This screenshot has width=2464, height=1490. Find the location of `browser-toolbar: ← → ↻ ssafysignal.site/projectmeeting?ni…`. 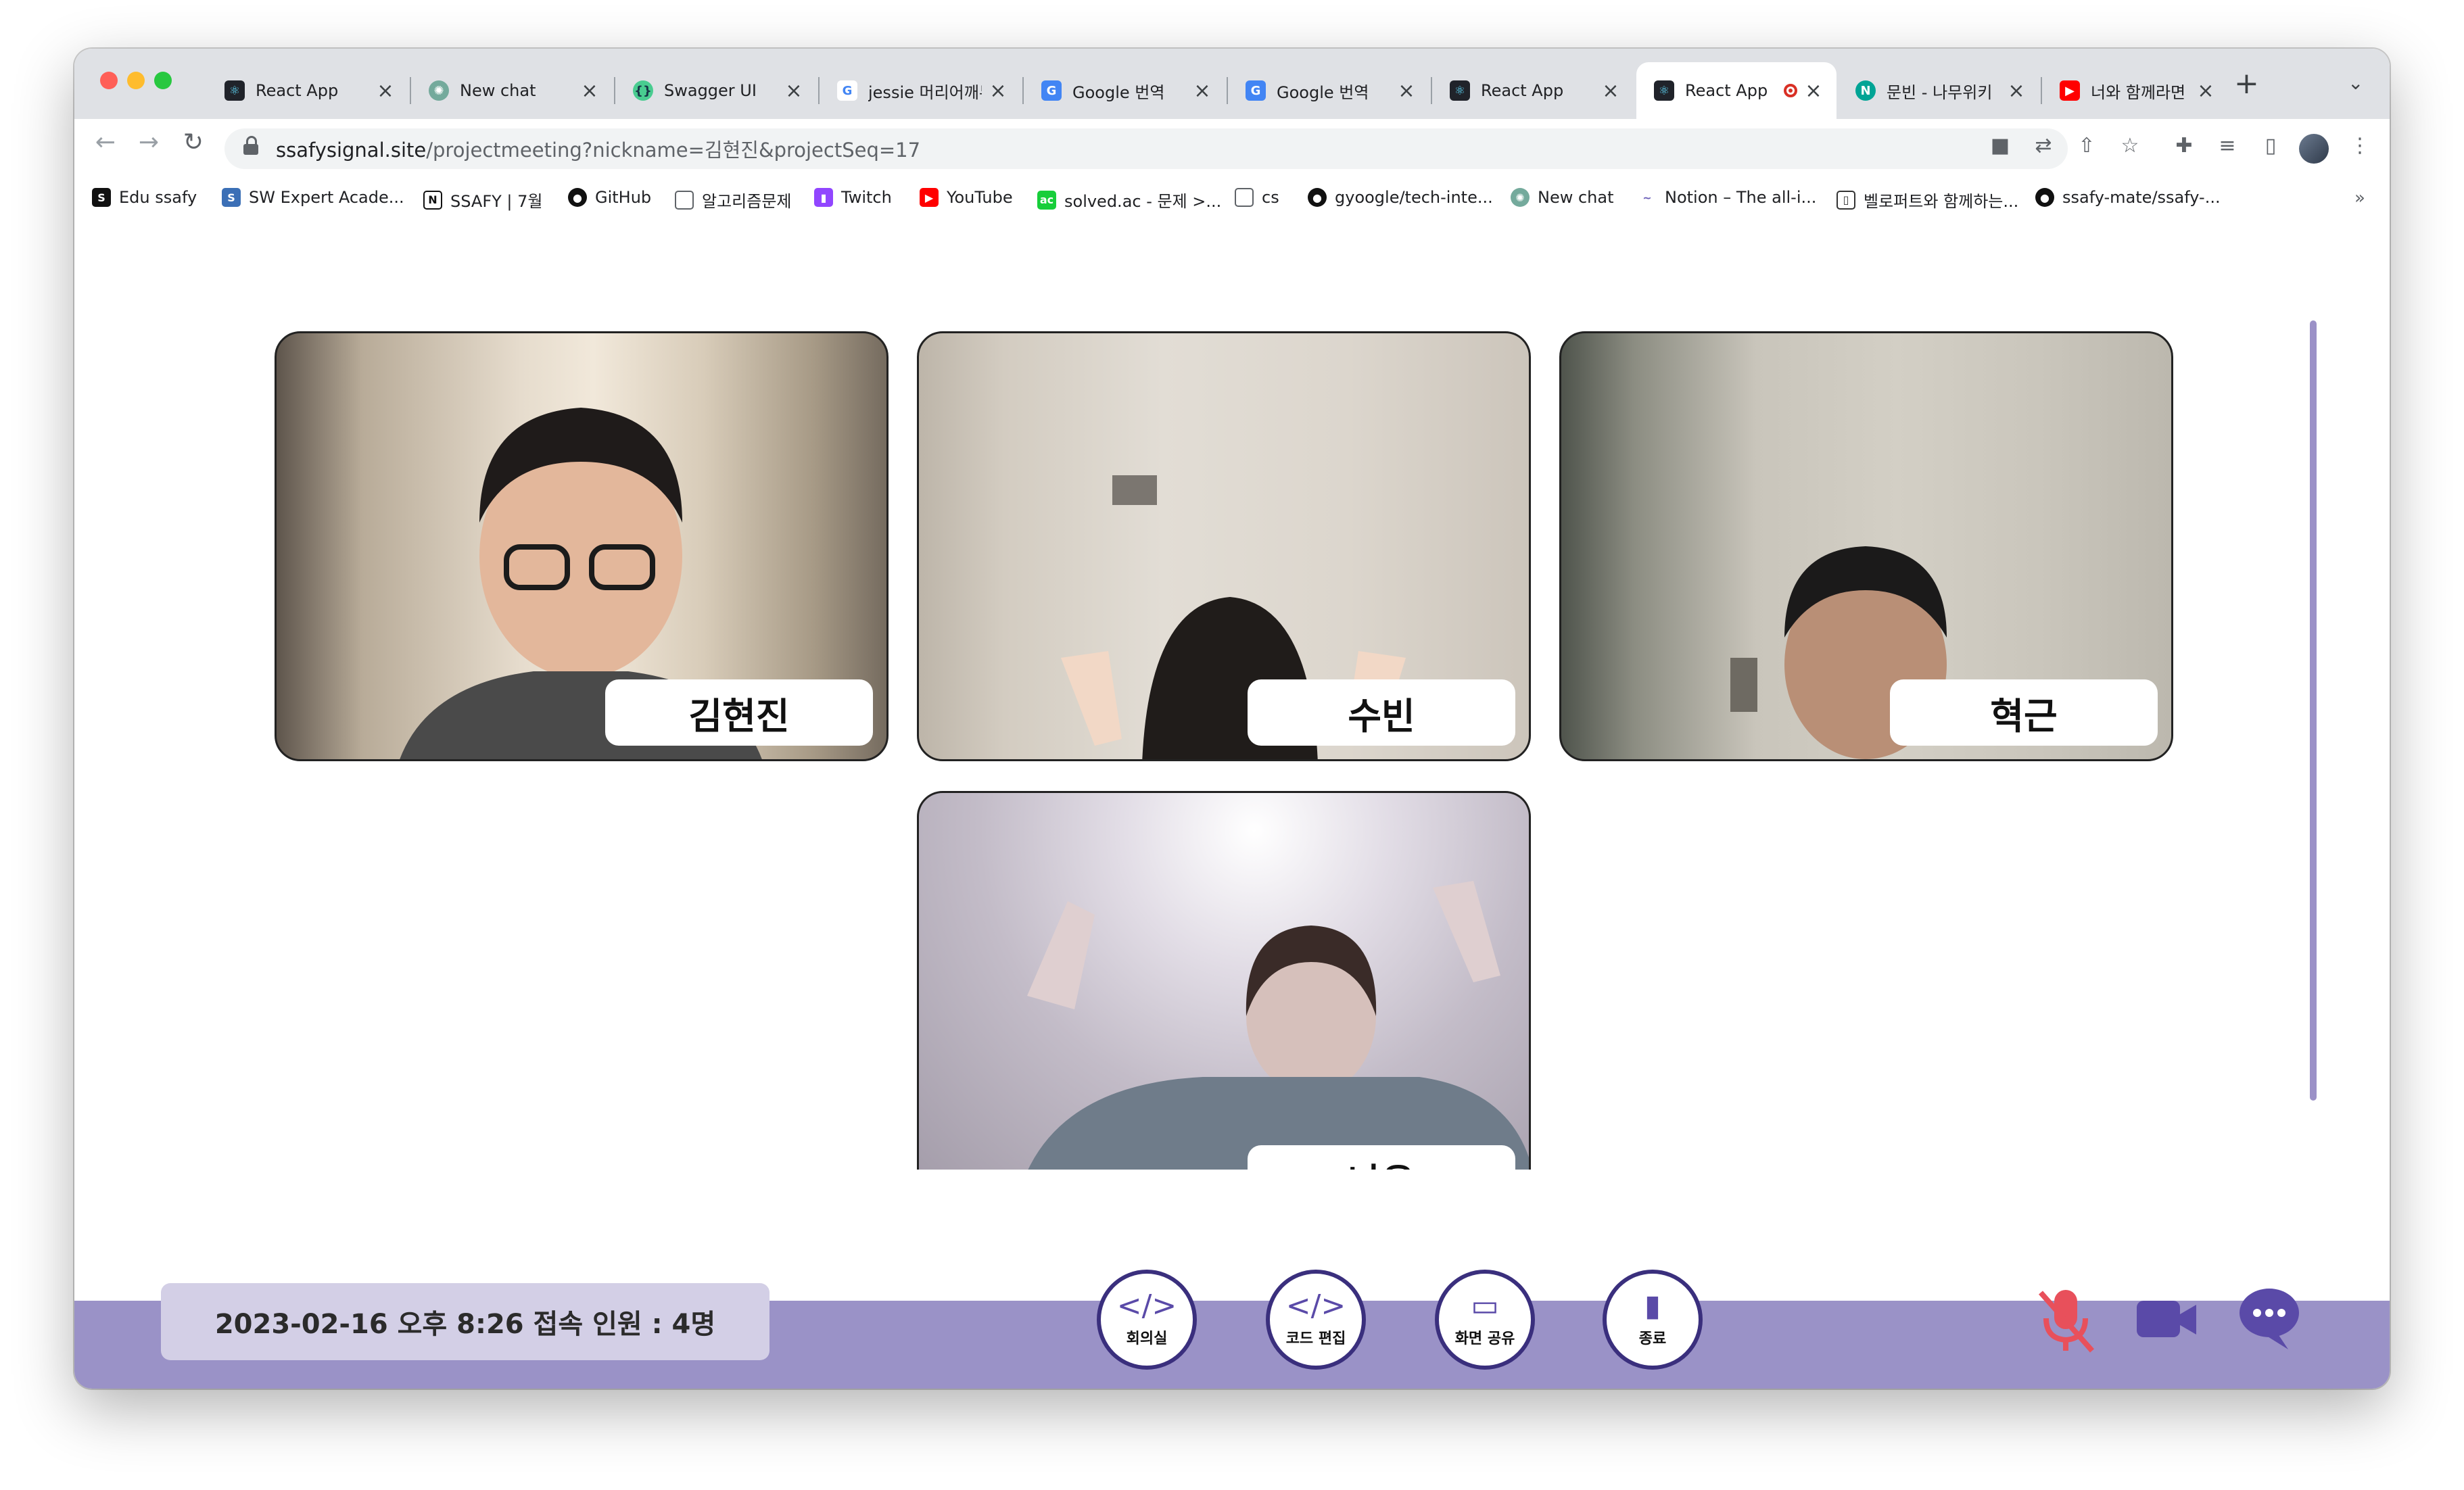

browser-toolbar: ← → ↻ ssafysignal.site/projectmeeting?ni… is located at coordinates (1232, 148).